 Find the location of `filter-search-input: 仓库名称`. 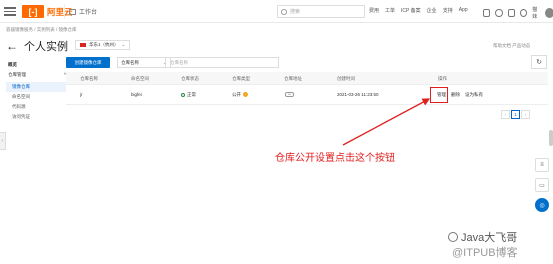

filter-search-input: 仓库名称 is located at coordinates (222, 62).